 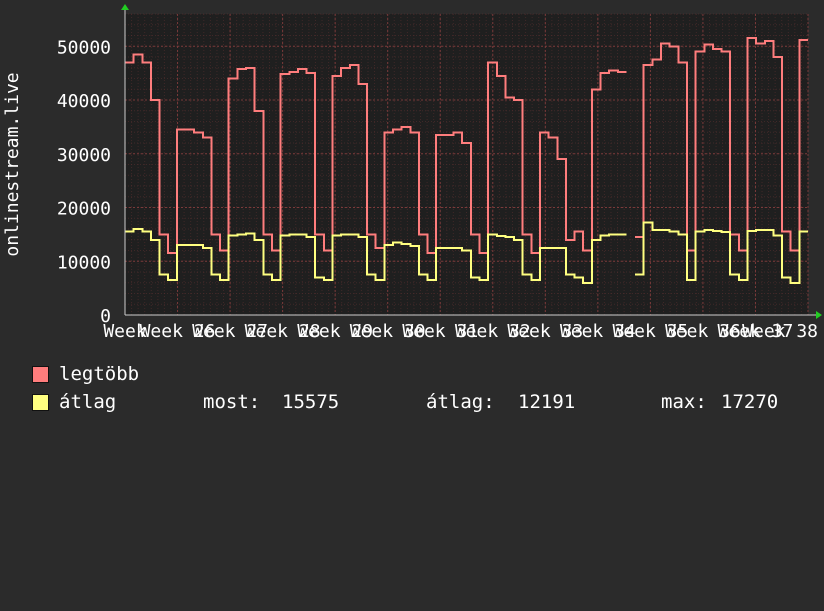 What do you see at coordinates (12, 164) in the screenshot?
I see `y-axis-label: onlinestream.live` at bounding box center [12, 164].